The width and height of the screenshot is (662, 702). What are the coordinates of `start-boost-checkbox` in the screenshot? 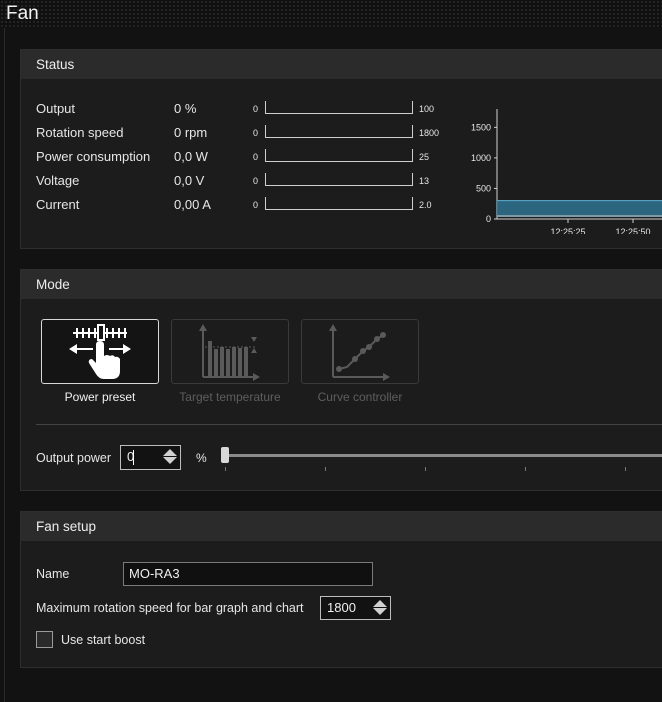 It's located at (44, 639).